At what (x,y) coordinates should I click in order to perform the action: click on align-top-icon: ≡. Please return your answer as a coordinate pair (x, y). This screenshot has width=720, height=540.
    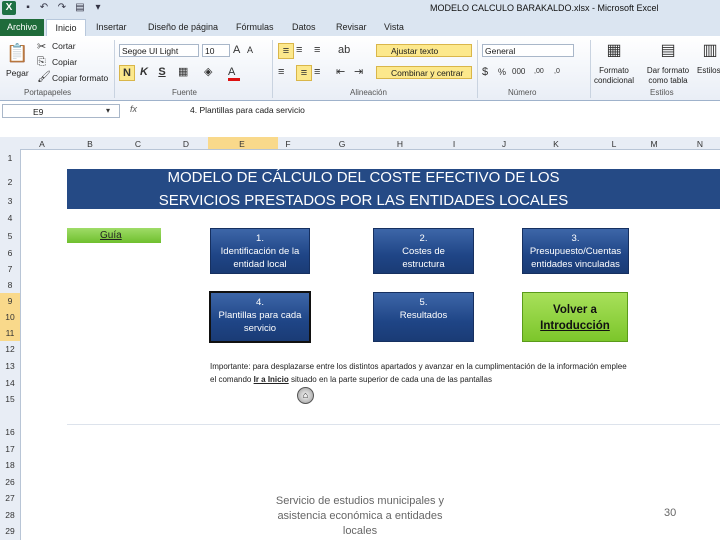
    Looking at the image, I should click on (286, 51).